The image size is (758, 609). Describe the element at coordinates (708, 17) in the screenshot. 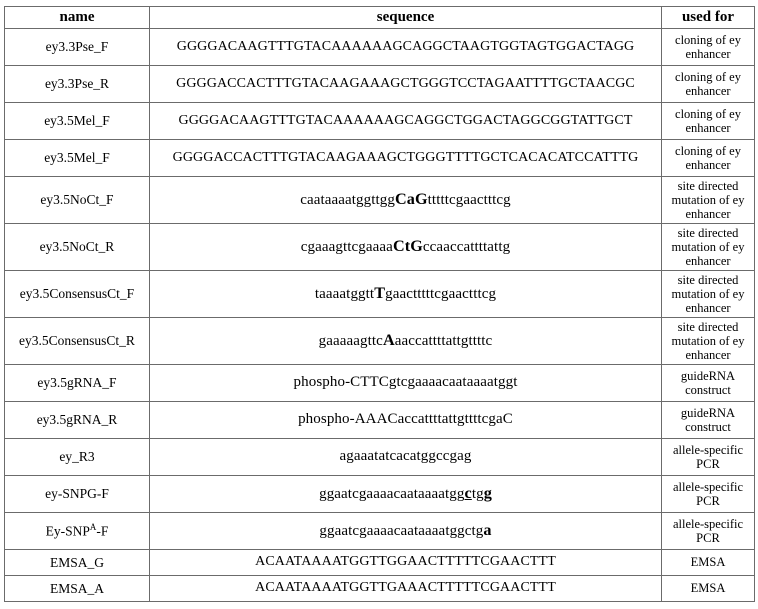

I see `column-header-used-for: used for` at that location.